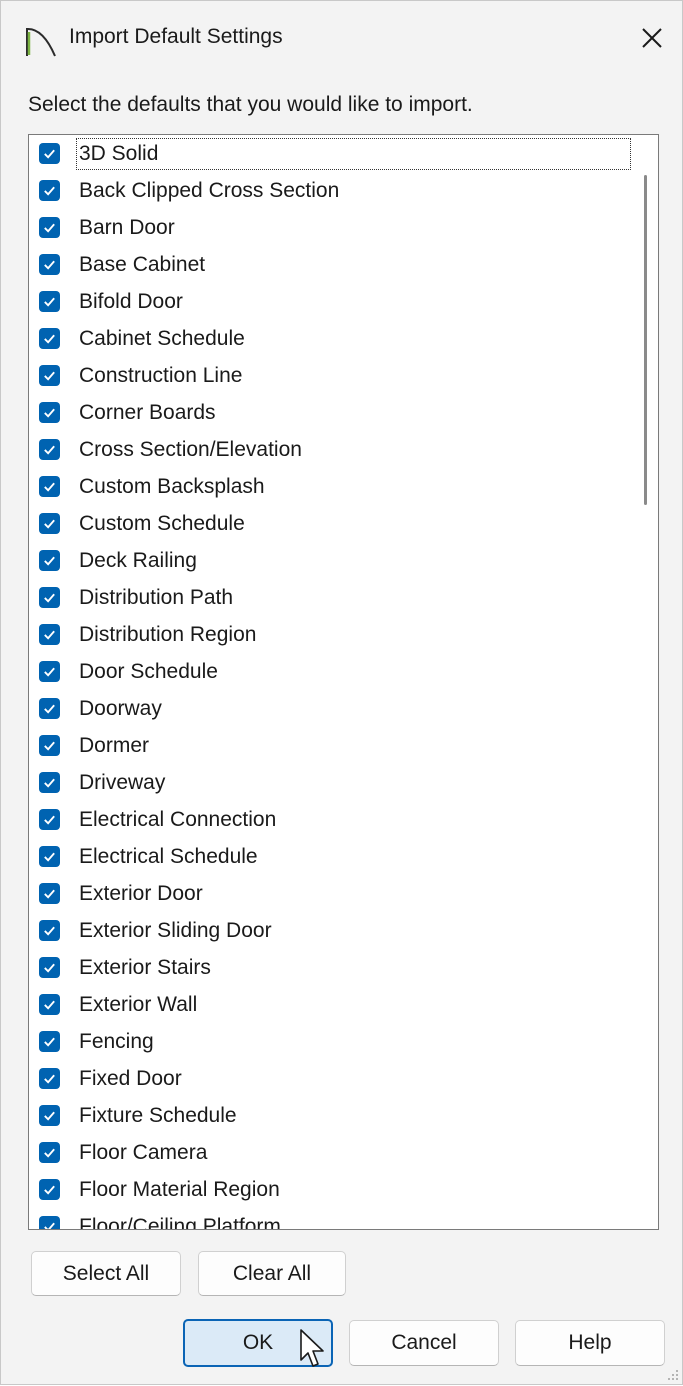 This screenshot has height=1386, width=683. What do you see at coordinates (168, 634) in the screenshot?
I see `list-item-label: Distribution Region` at bounding box center [168, 634].